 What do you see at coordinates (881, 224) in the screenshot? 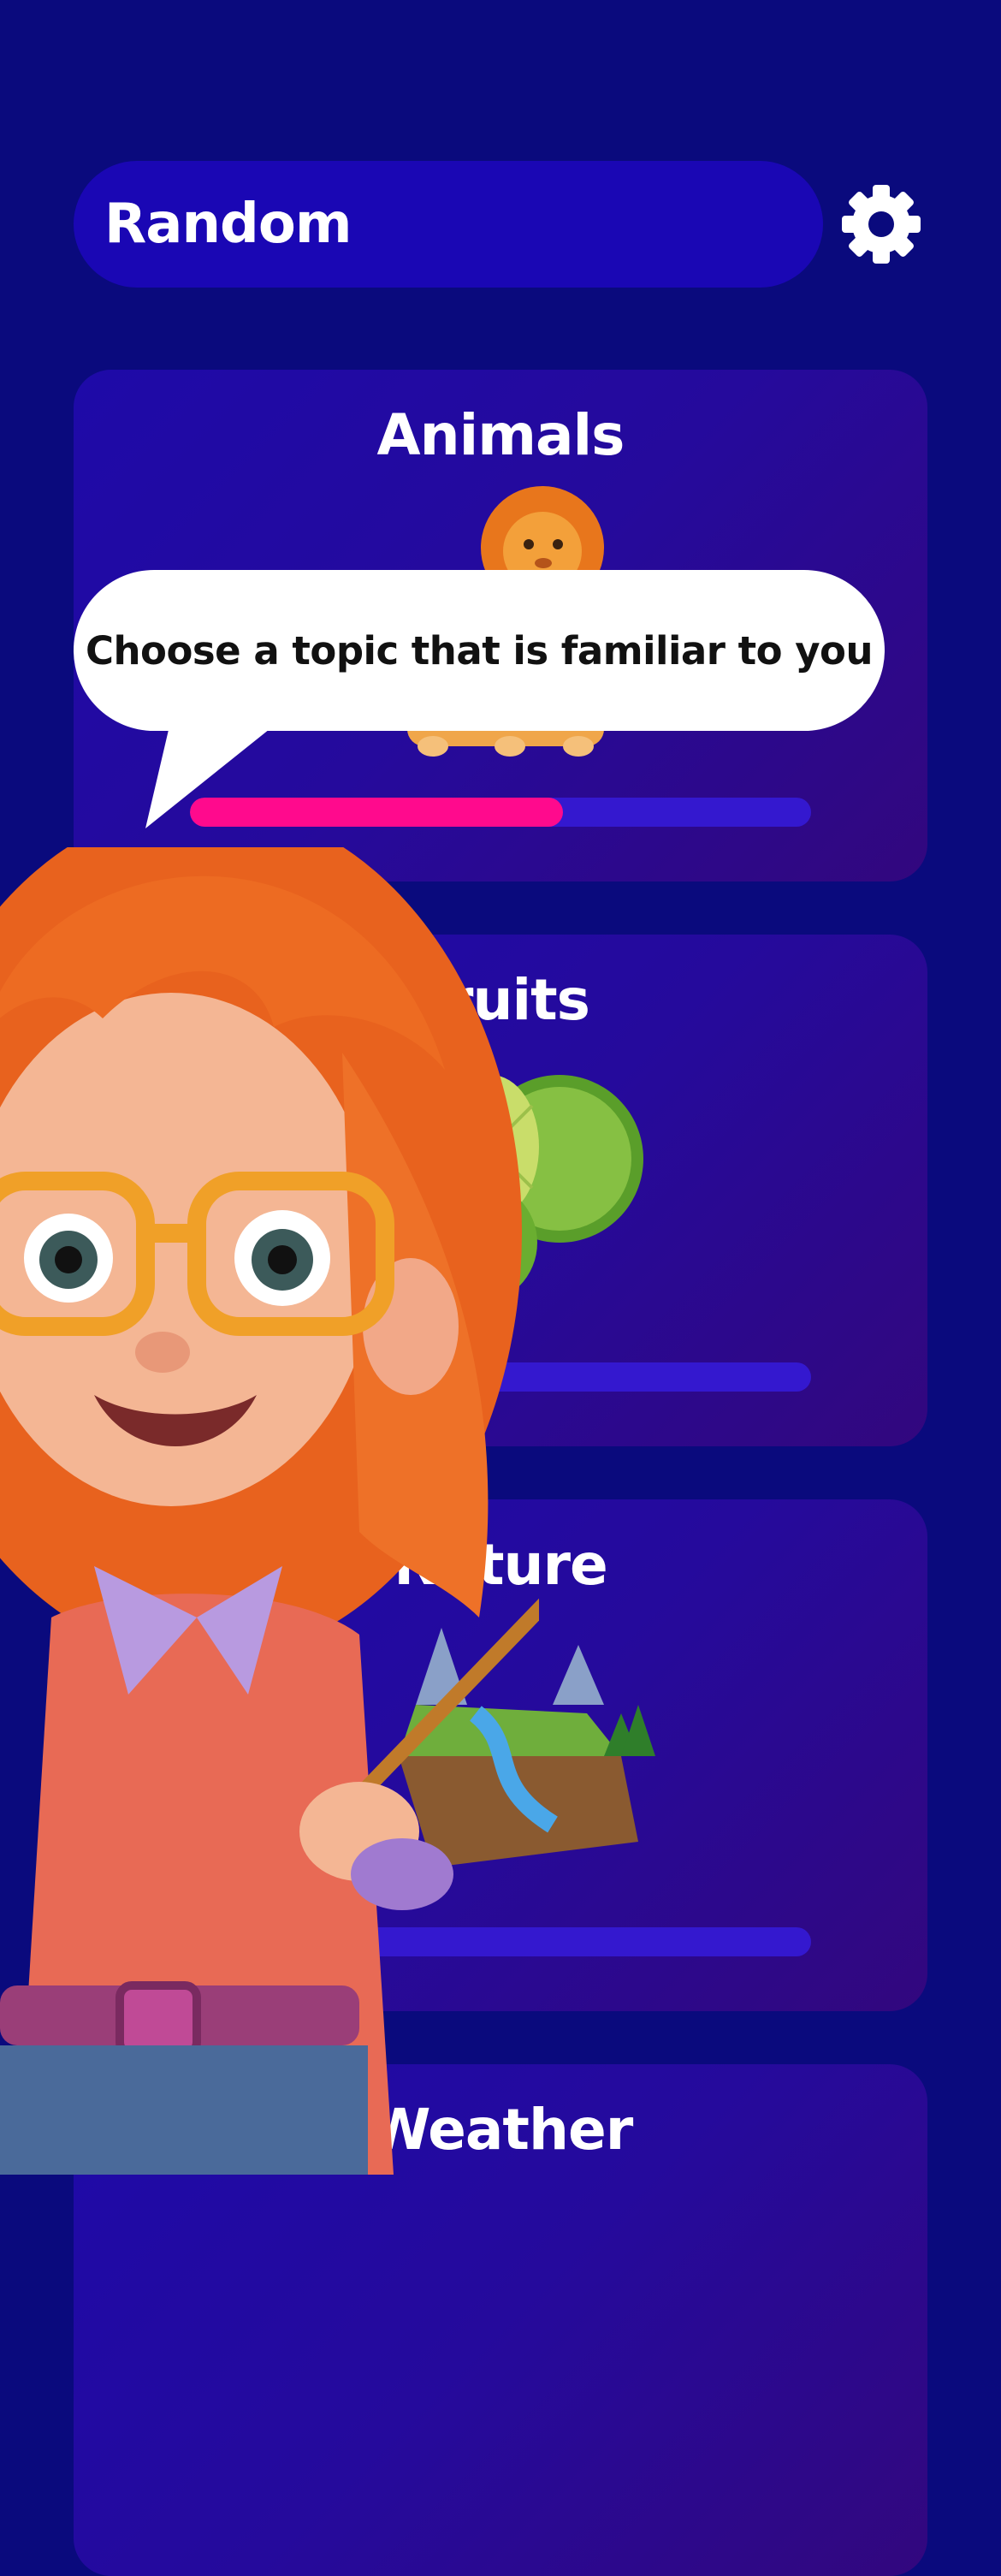
I see `gear-icon` at bounding box center [881, 224].